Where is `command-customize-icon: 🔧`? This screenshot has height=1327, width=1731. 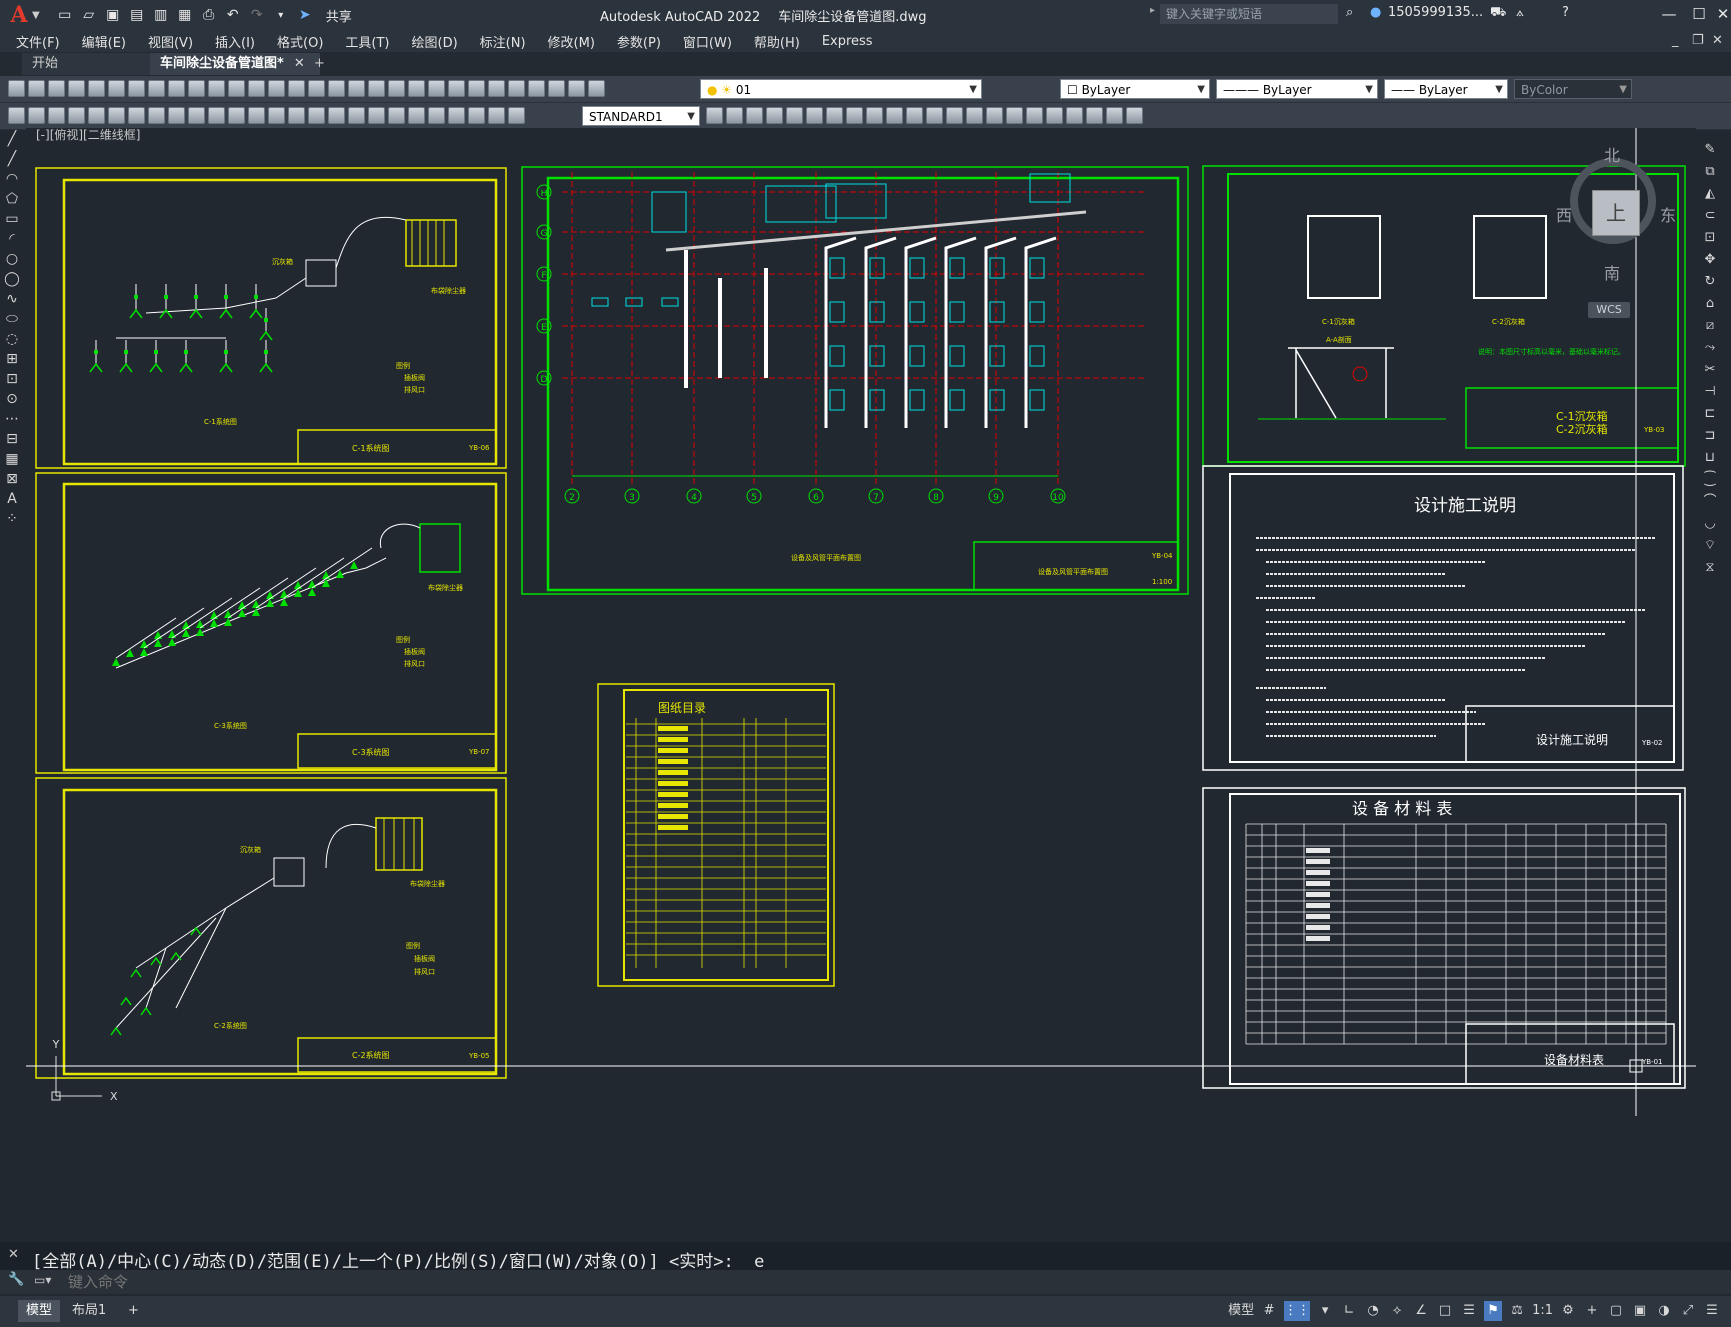
command-customize-icon: 🔧 is located at coordinates (16, 1279).